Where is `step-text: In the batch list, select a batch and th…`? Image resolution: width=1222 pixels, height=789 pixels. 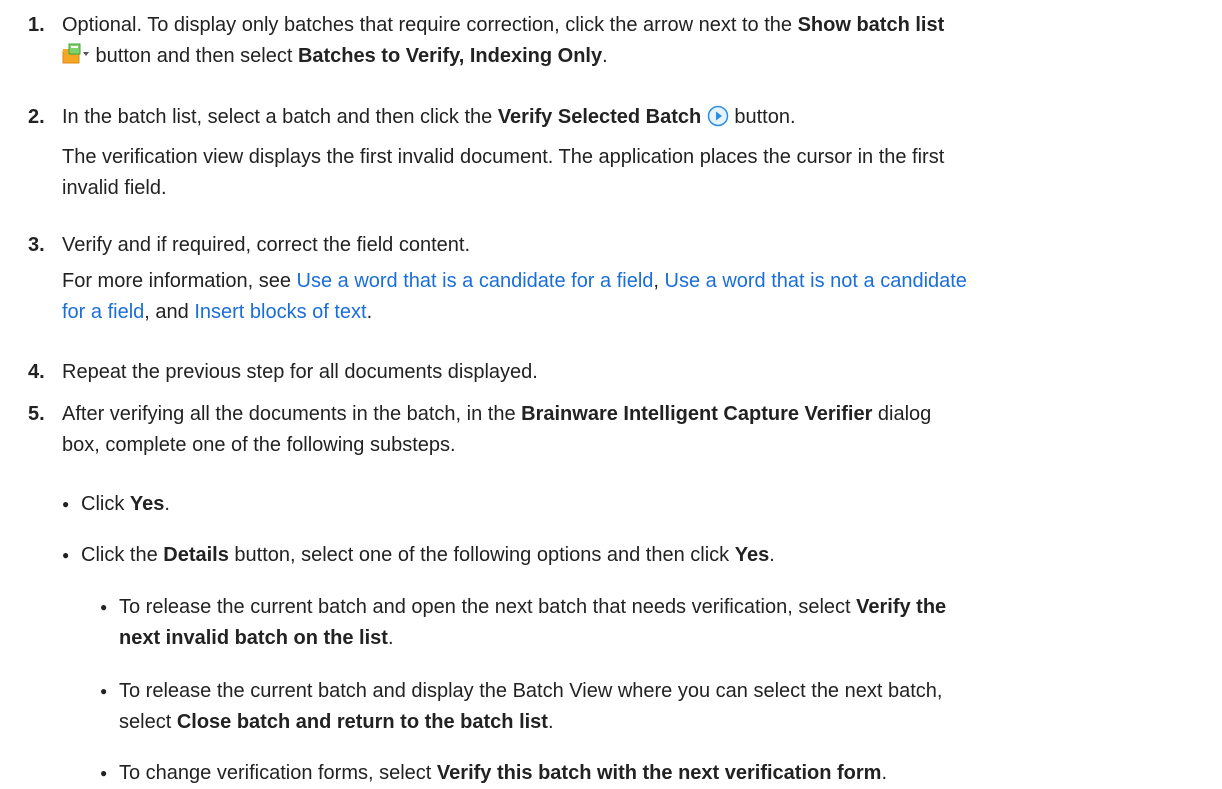 step-text: In the batch list, select a batch and th… is located at coordinates (635, 153).